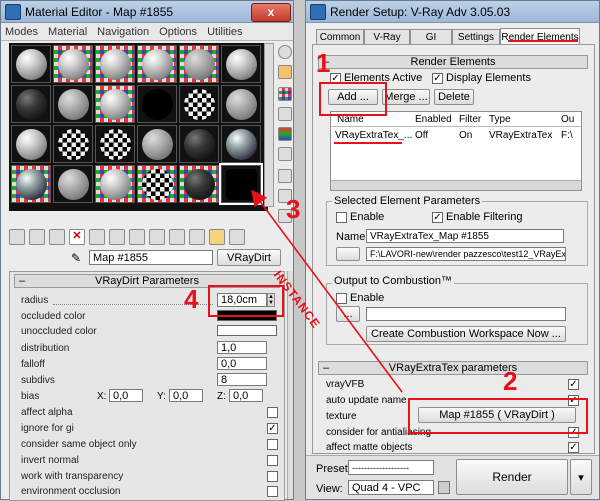 The image size is (600, 501). Describe the element at coordinates (293, 209) in the screenshot. I see `annotation-number-3: 3` at that location.